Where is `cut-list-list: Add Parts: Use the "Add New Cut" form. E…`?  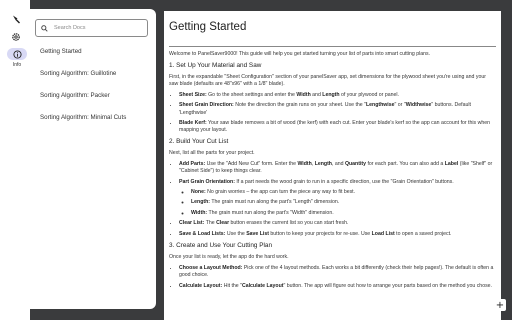
cut-list-list: Add Parts: Use the "Add New Cut" form. E… is located at coordinates (337, 199).